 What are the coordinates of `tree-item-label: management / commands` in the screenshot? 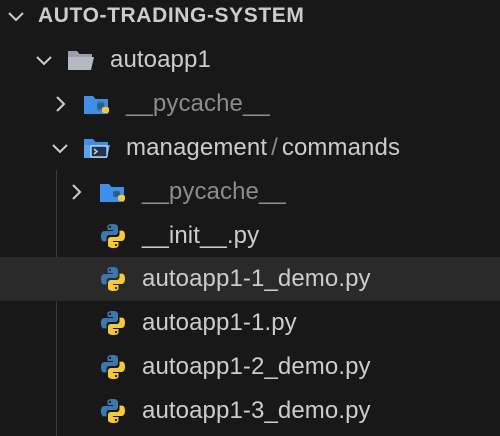 It's located at (263, 148).